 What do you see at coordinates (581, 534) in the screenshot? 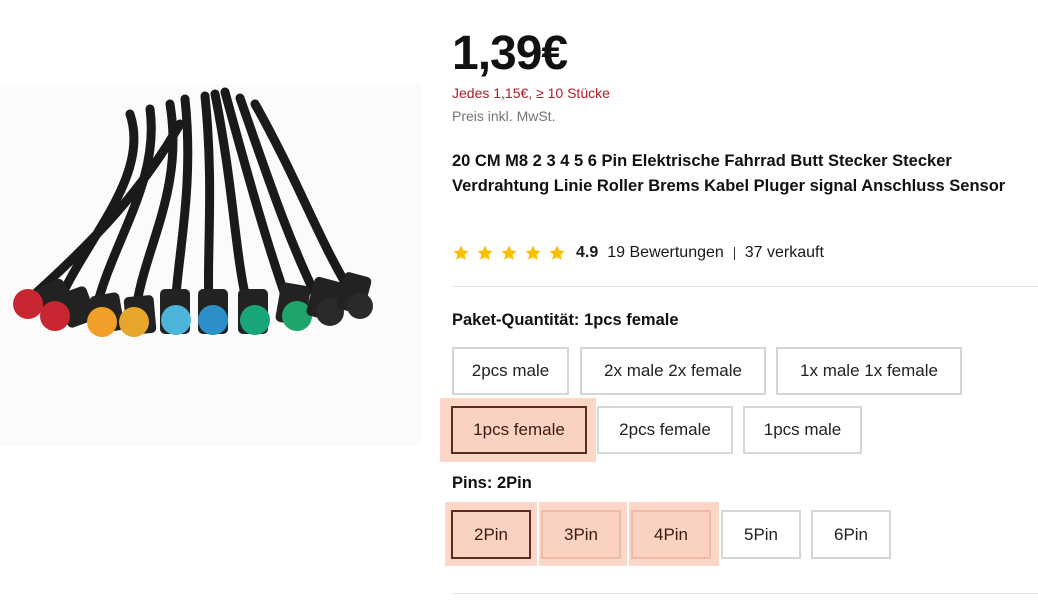
I see `option-3pin: 3Pin` at bounding box center [581, 534].